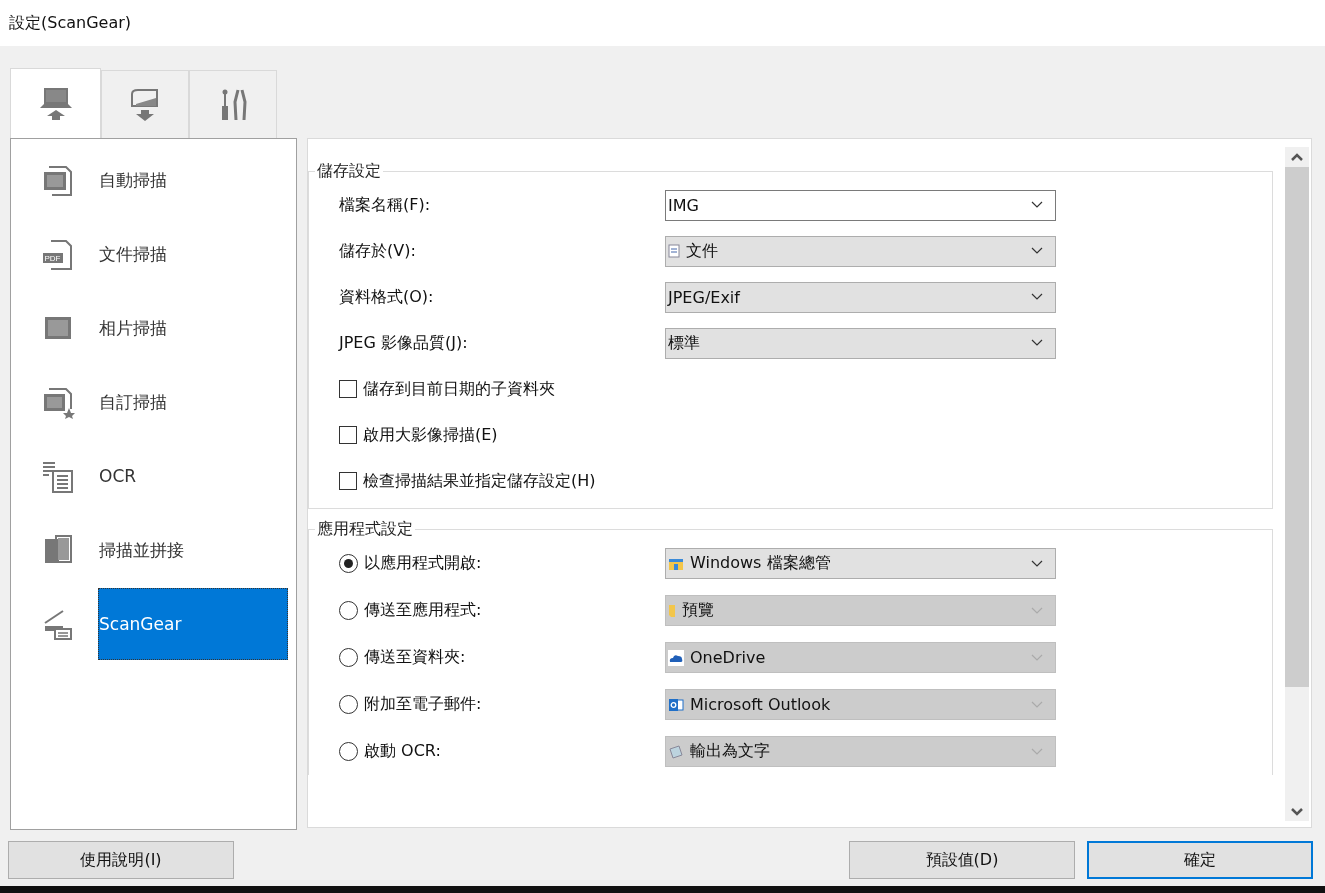 This screenshot has width=1325, height=893. What do you see at coordinates (121, 860) in the screenshot?
I see `help-button: 使用說明(I)` at bounding box center [121, 860].